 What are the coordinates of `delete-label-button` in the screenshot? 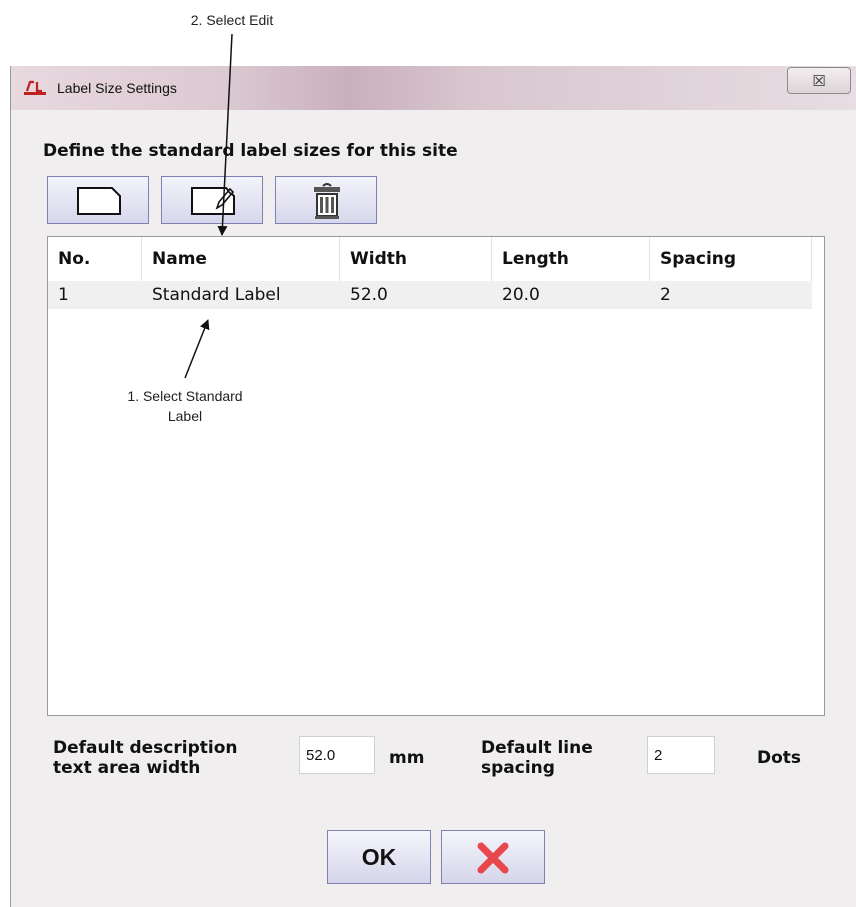 It's located at (326, 200).